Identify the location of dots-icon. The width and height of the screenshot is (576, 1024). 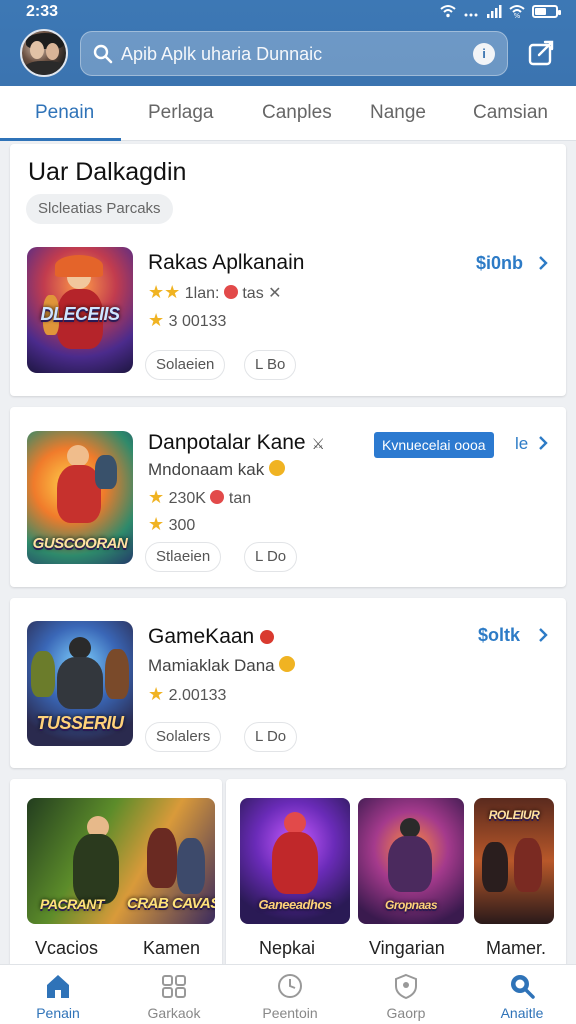
(471, 15).